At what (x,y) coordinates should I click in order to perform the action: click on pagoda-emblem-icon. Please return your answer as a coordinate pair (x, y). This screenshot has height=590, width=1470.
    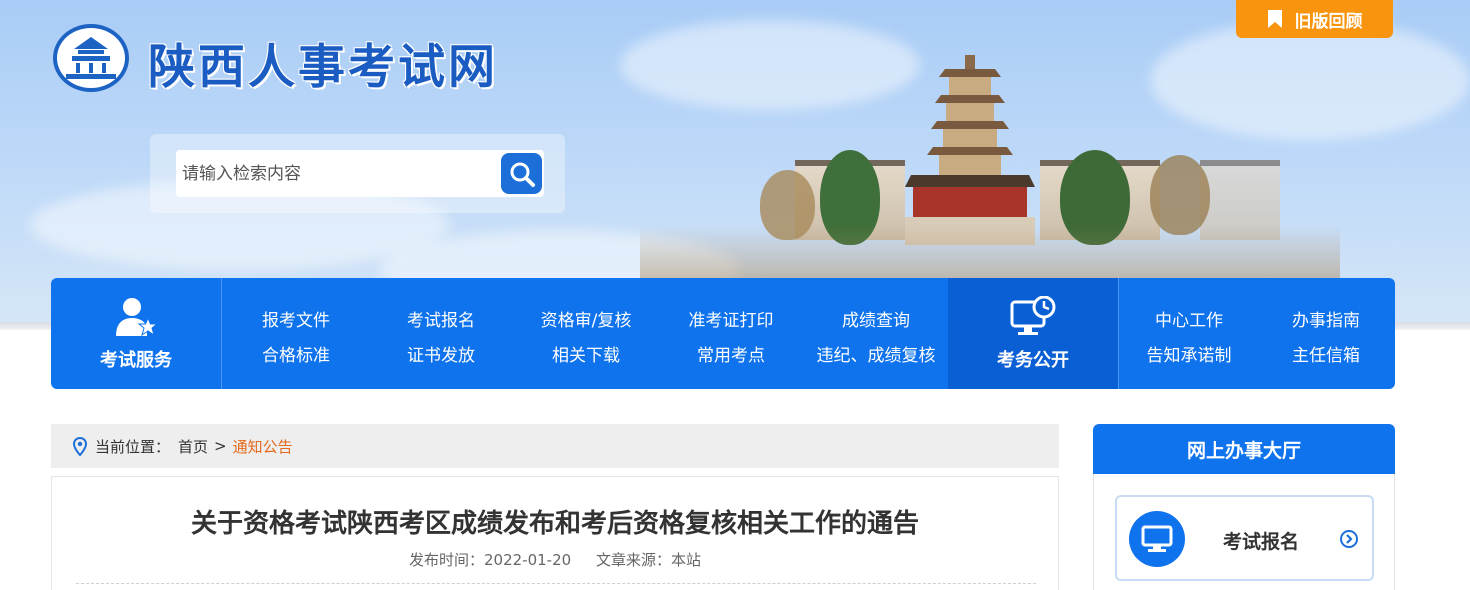
    Looking at the image, I should click on (91, 58).